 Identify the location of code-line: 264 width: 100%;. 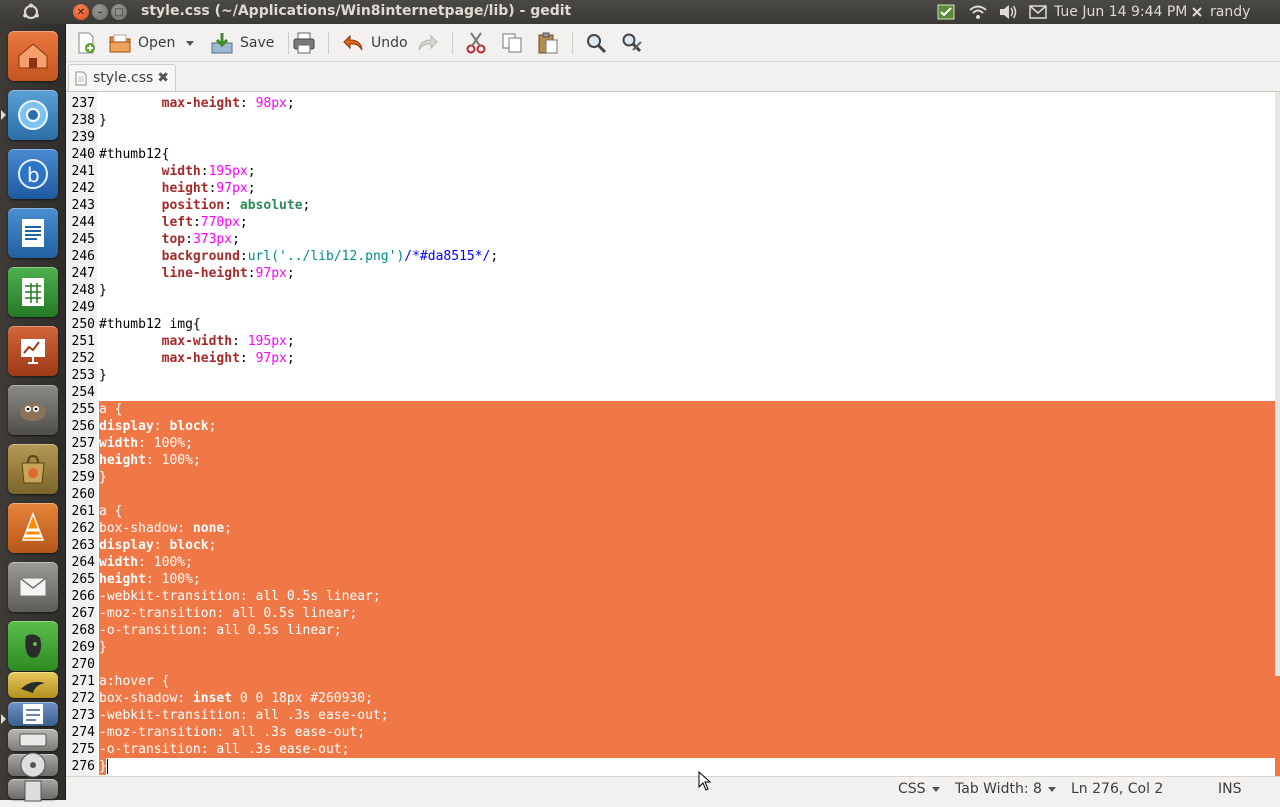
(673, 562).